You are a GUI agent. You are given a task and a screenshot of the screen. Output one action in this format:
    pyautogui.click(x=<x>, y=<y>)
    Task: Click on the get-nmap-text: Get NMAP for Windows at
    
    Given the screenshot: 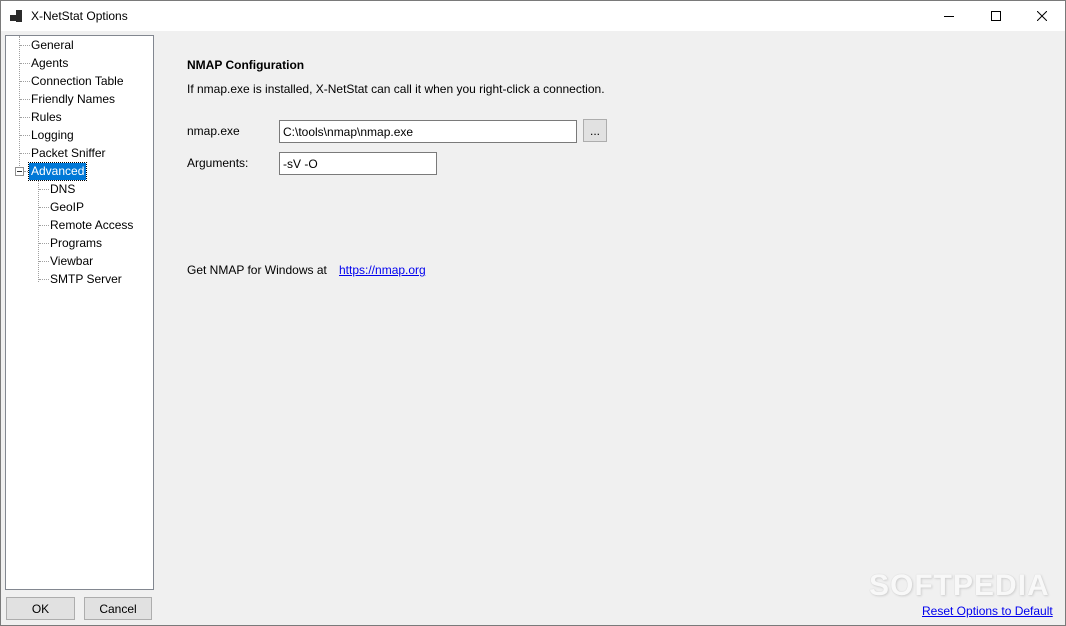 What is the action you would take?
    pyautogui.click(x=257, y=270)
    